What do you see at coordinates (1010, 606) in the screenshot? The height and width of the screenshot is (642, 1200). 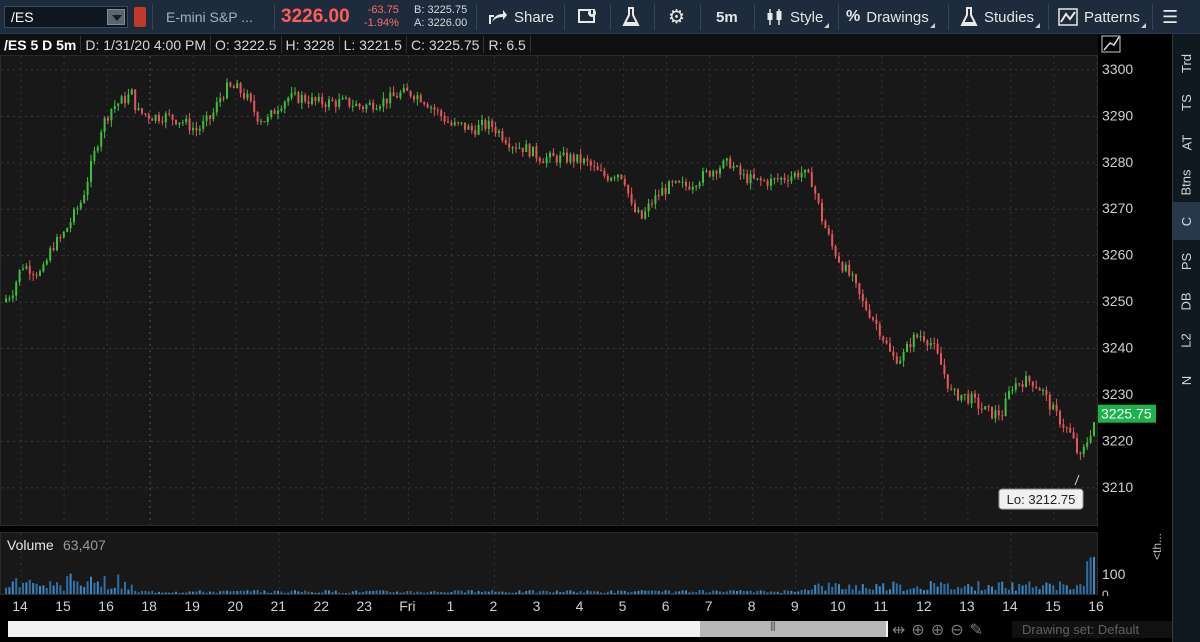 I see `time-tick-label: 14` at bounding box center [1010, 606].